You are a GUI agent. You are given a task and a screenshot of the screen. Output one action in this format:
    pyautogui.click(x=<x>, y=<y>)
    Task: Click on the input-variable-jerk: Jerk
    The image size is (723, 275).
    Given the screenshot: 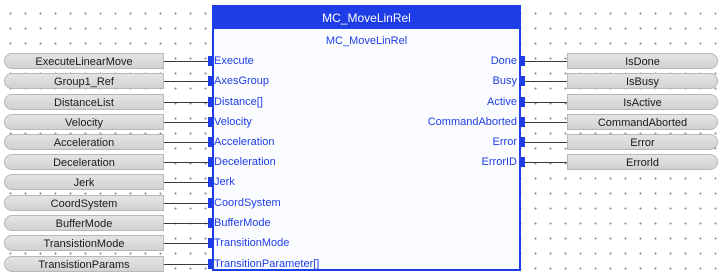 What is the action you would take?
    pyautogui.click(x=84, y=182)
    